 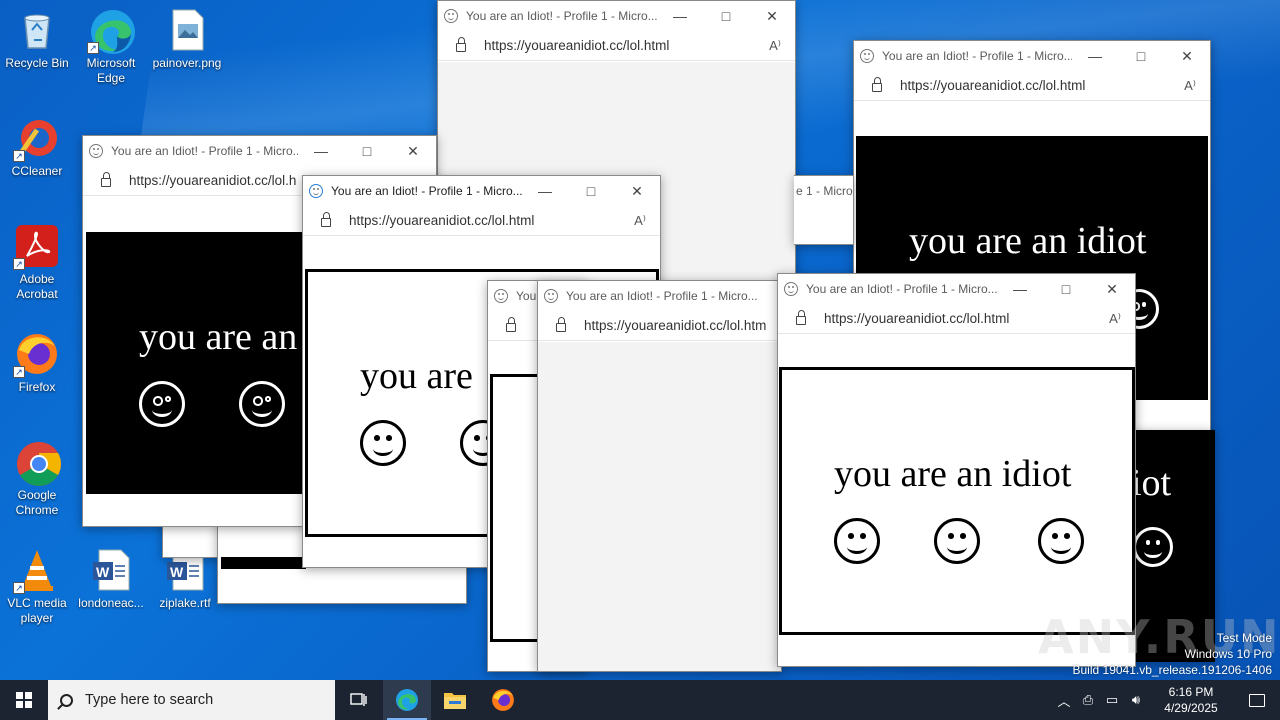 I want to click on desktop-icon-ccleaner: ↗ CCleaner, so click(x=37, y=147).